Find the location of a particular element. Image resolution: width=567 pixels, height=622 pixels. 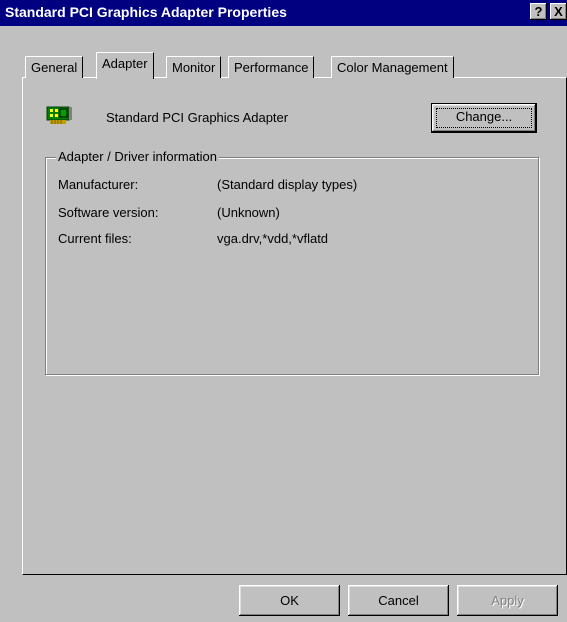

close-button: X is located at coordinates (558, 11).